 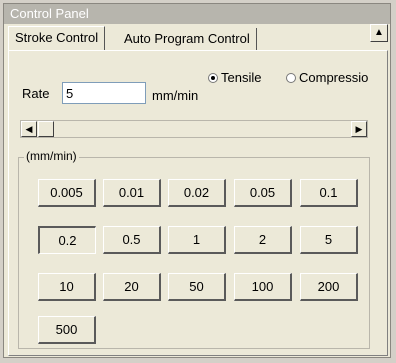 What do you see at coordinates (197, 193) in the screenshot?
I see `rate-preset-button: 0.02` at bounding box center [197, 193].